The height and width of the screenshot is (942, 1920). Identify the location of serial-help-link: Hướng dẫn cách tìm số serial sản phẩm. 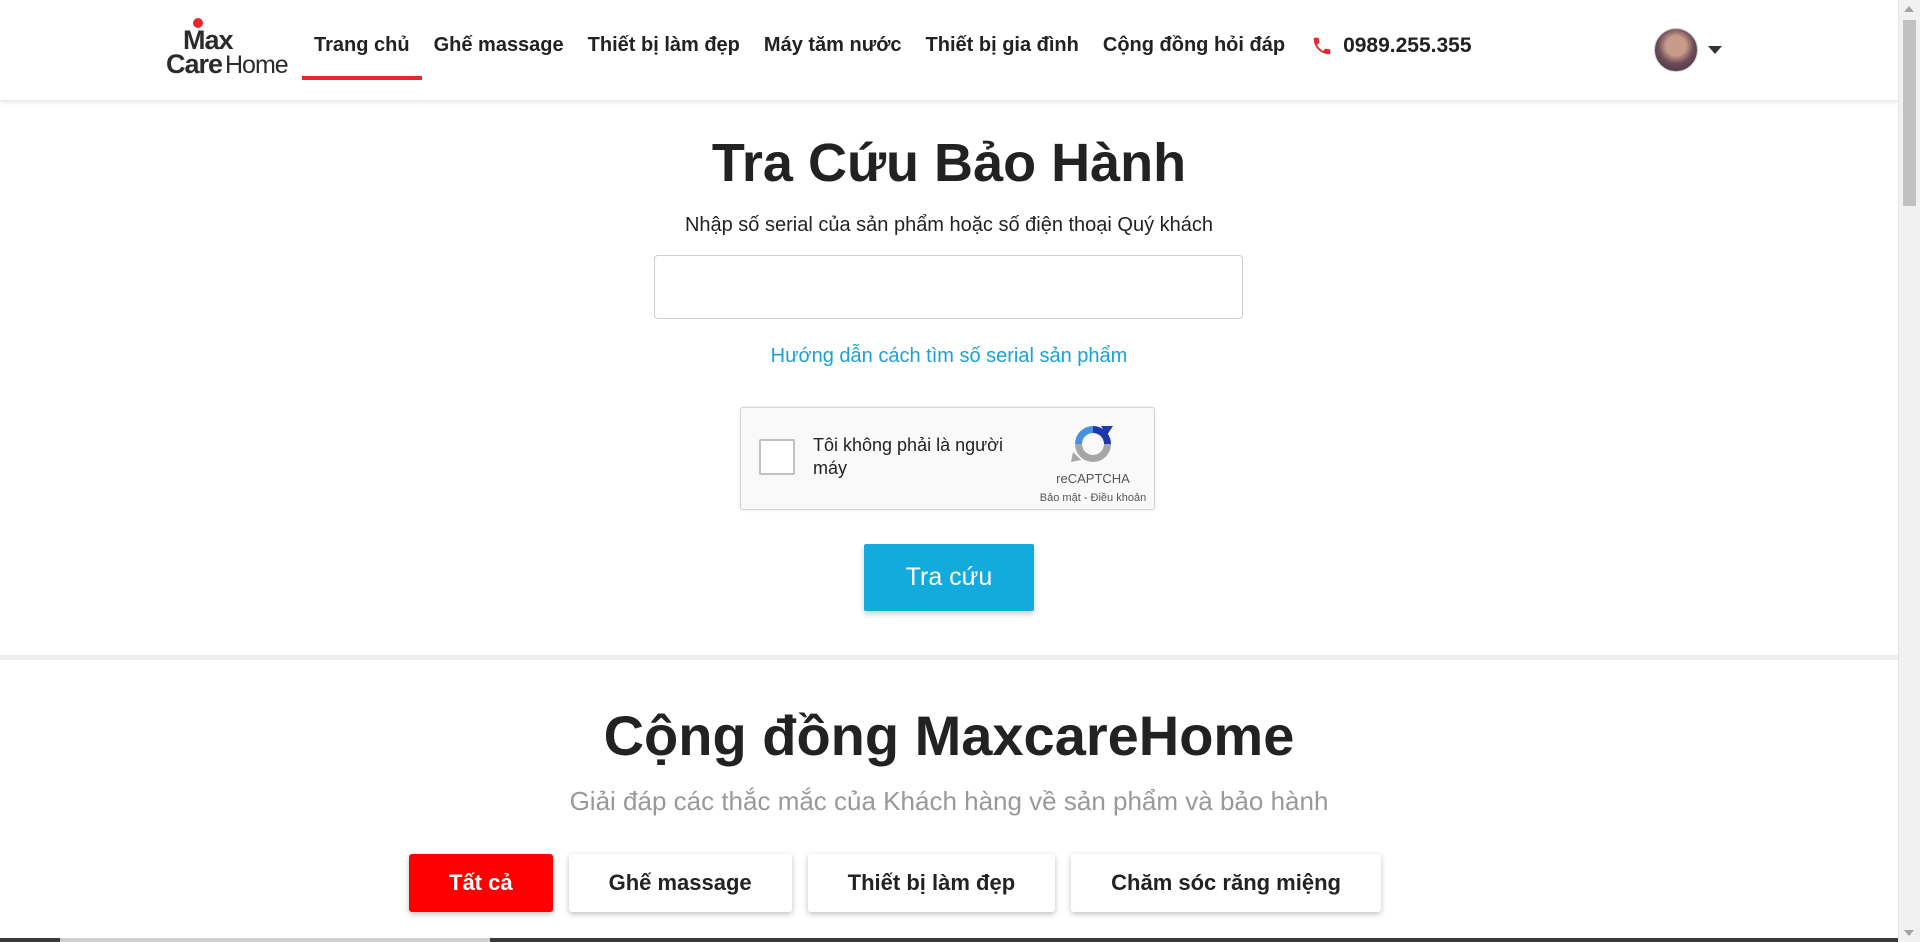
(949, 356).